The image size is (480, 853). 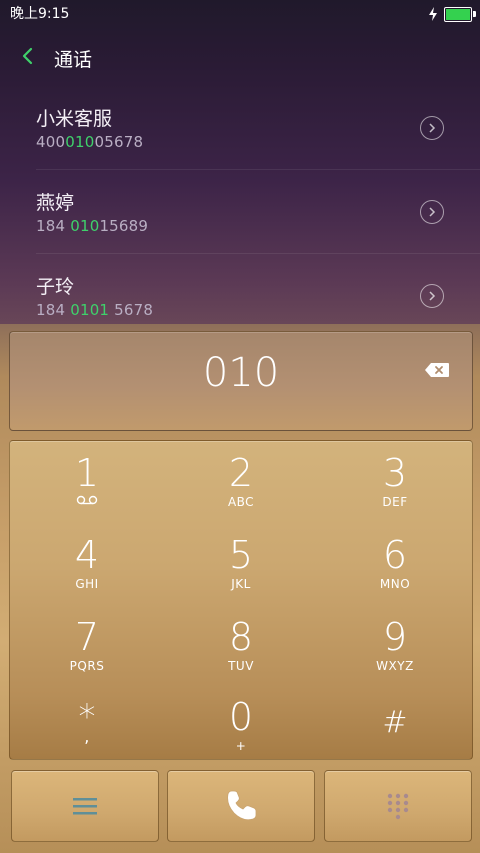 What do you see at coordinates (40, 14) in the screenshot?
I see `status-time: 晚上9:15` at bounding box center [40, 14].